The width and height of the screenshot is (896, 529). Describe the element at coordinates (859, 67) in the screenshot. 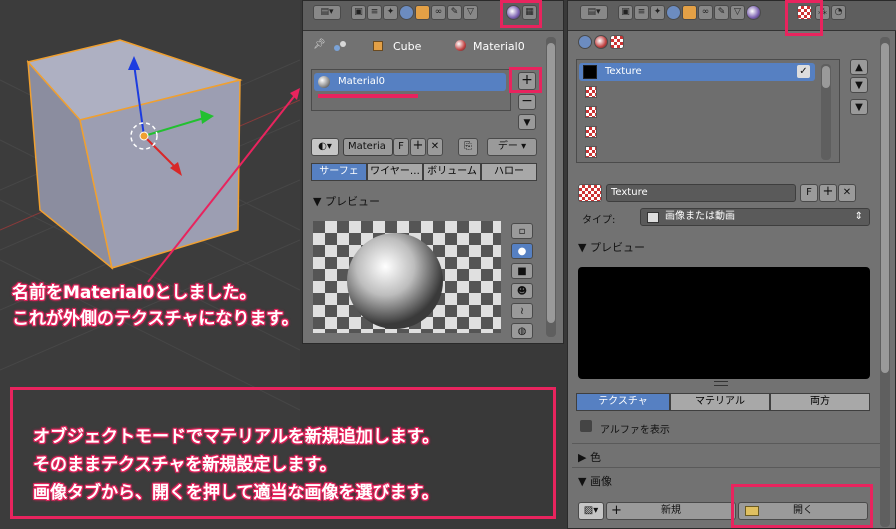

I see `move-up-button: ▲` at that location.